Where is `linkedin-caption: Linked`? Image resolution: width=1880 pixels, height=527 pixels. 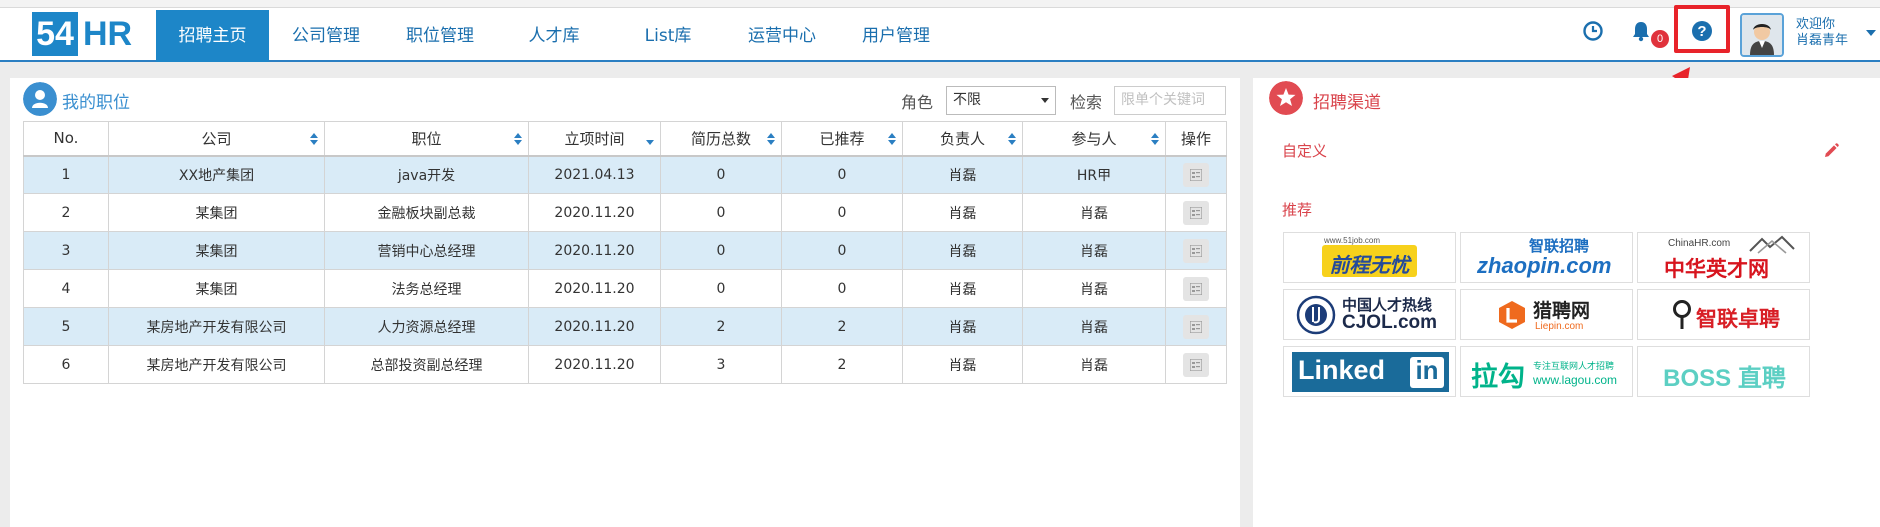 linkedin-caption: Linked is located at coordinates (1342, 370).